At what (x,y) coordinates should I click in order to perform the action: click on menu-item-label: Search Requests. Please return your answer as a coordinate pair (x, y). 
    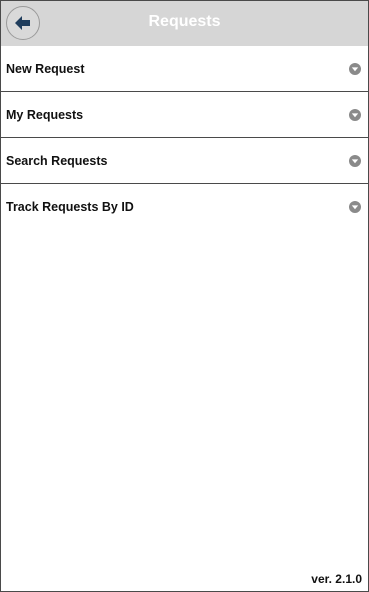
    Looking at the image, I should click on (57, 161).